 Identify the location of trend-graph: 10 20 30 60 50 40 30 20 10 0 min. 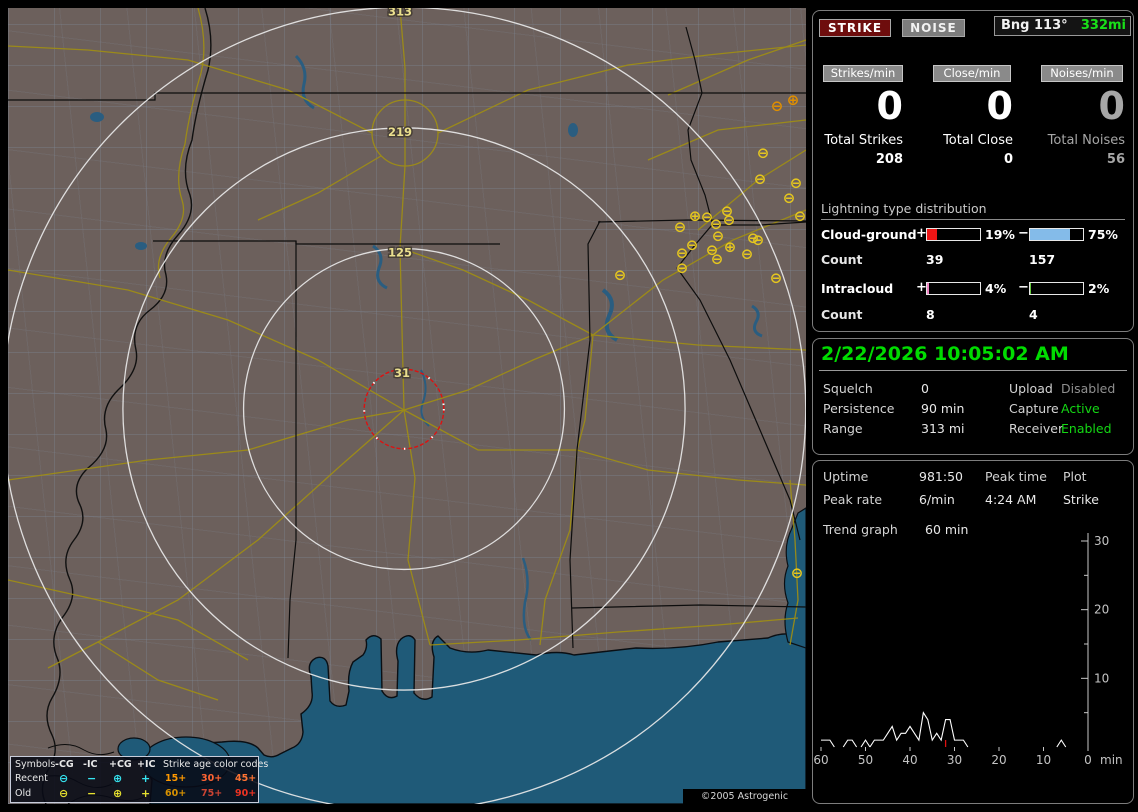
(968, 650).